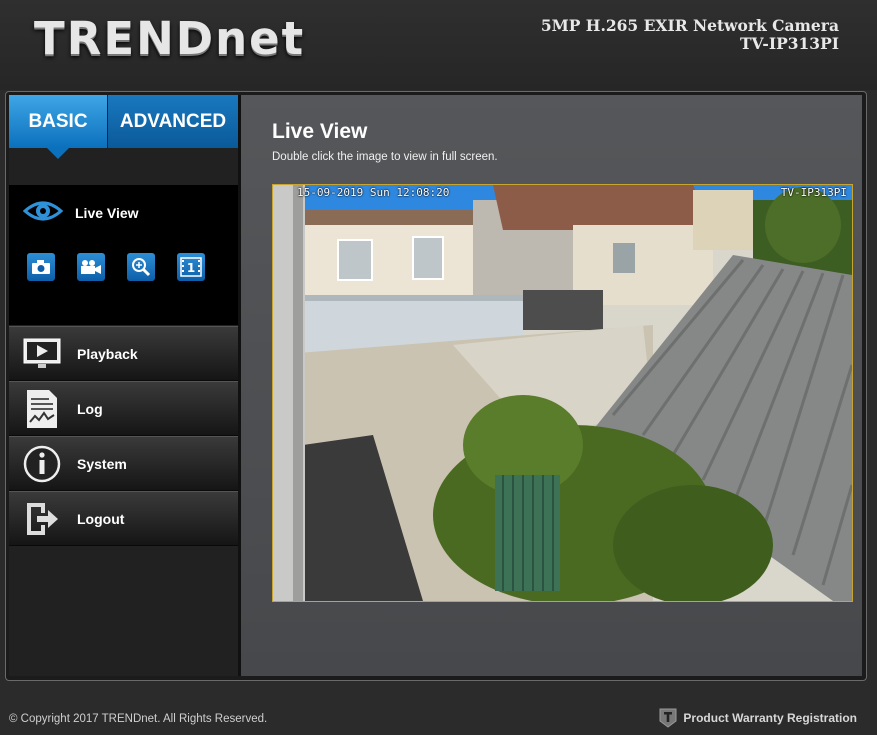  I want to click on zoom-icon, so click(141, 267).